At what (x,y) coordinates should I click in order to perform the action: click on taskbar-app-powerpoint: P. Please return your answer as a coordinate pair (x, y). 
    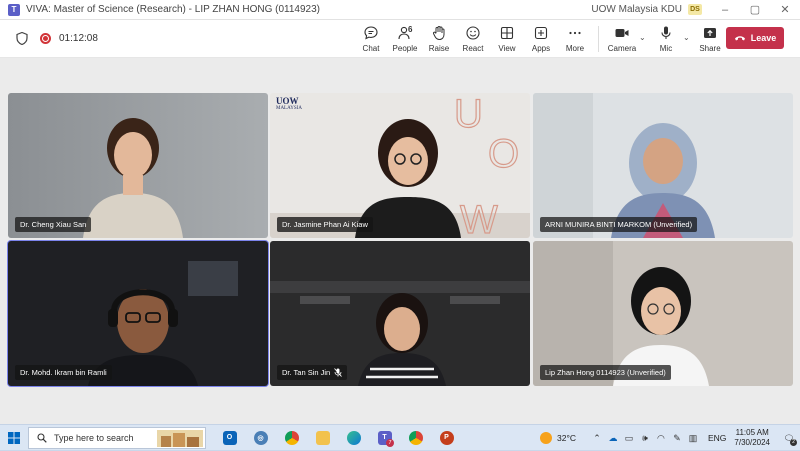
    Looking at the image, I should click on (446, 438).